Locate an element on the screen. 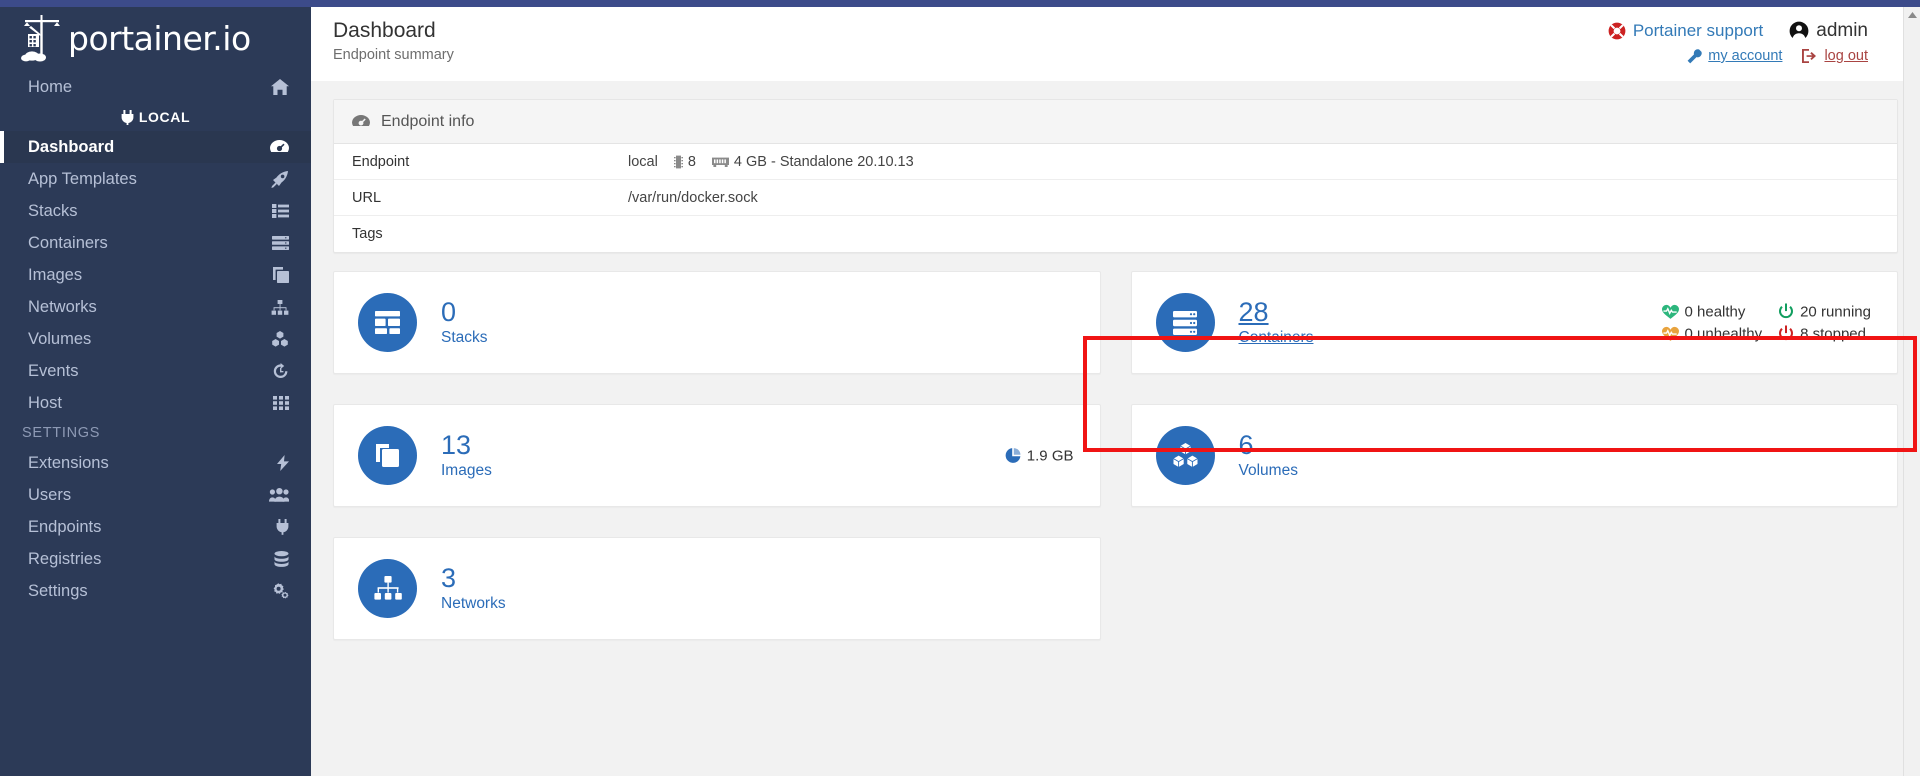 The width and height of the screenshot is (1920, 776). widget-stacks: 0 Stacks is located at coordinates (717, 322).